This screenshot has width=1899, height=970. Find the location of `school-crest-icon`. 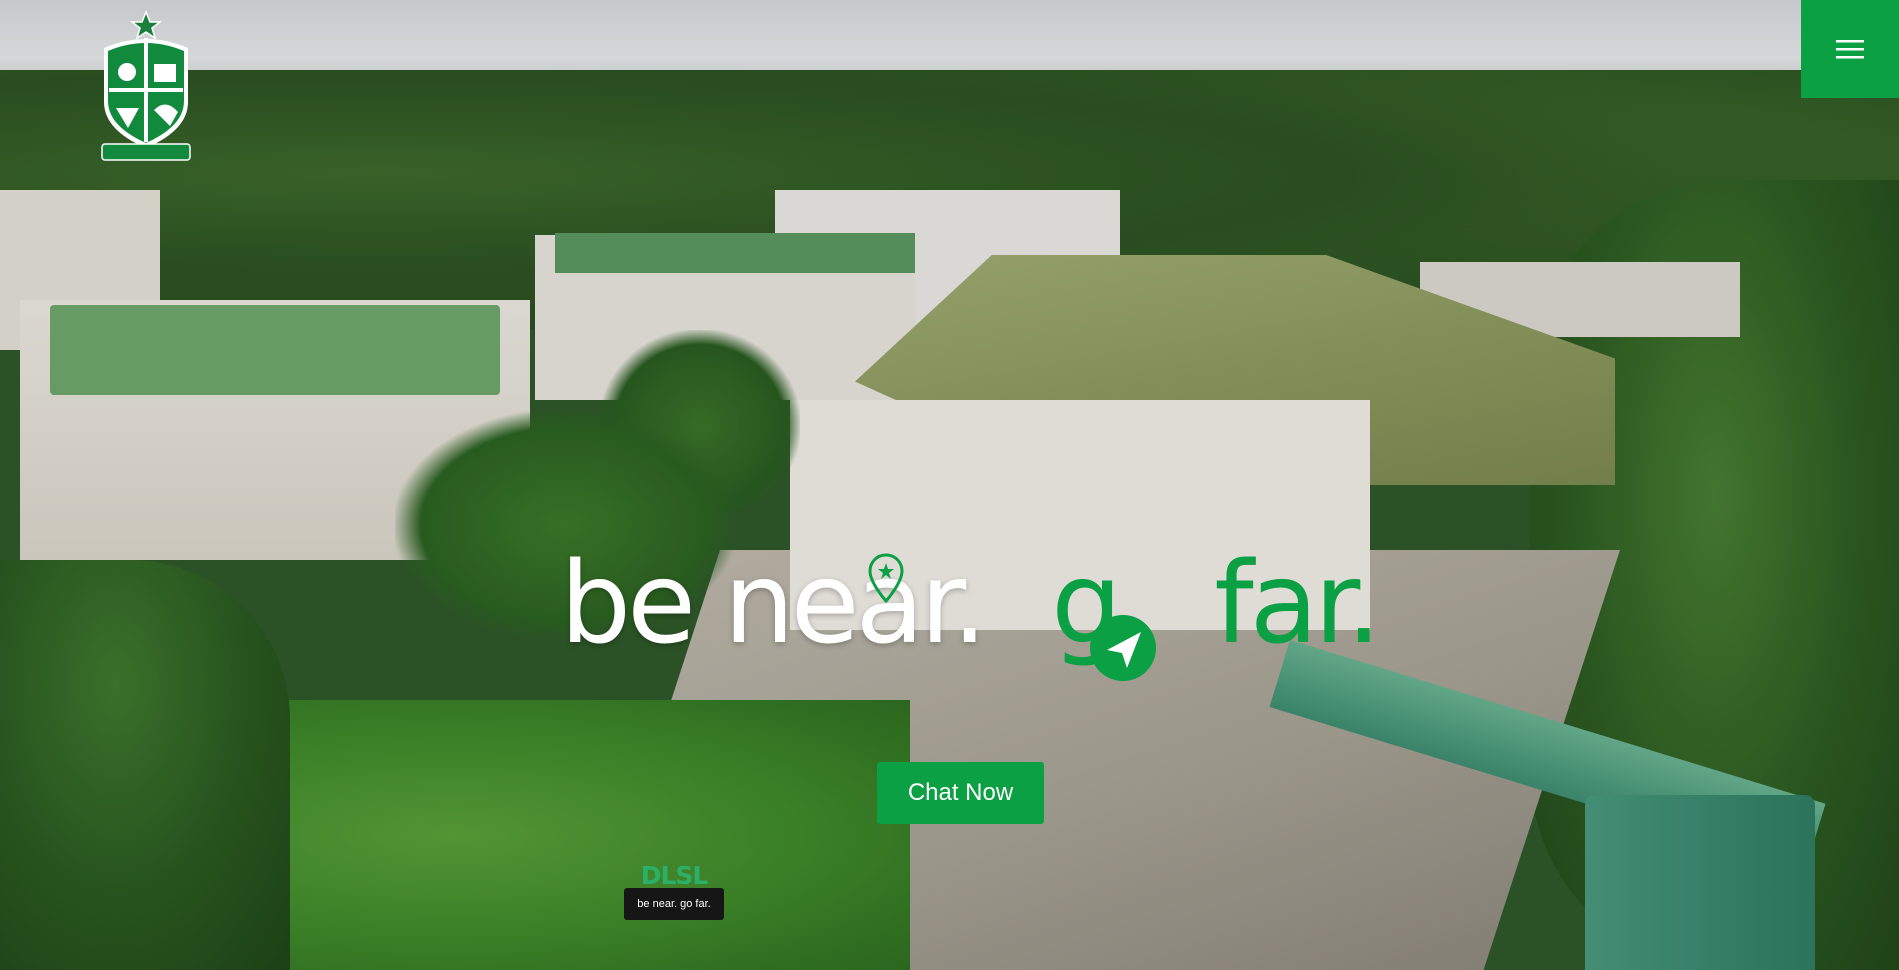

school-crest-icon is located at coordinates (146, 85).